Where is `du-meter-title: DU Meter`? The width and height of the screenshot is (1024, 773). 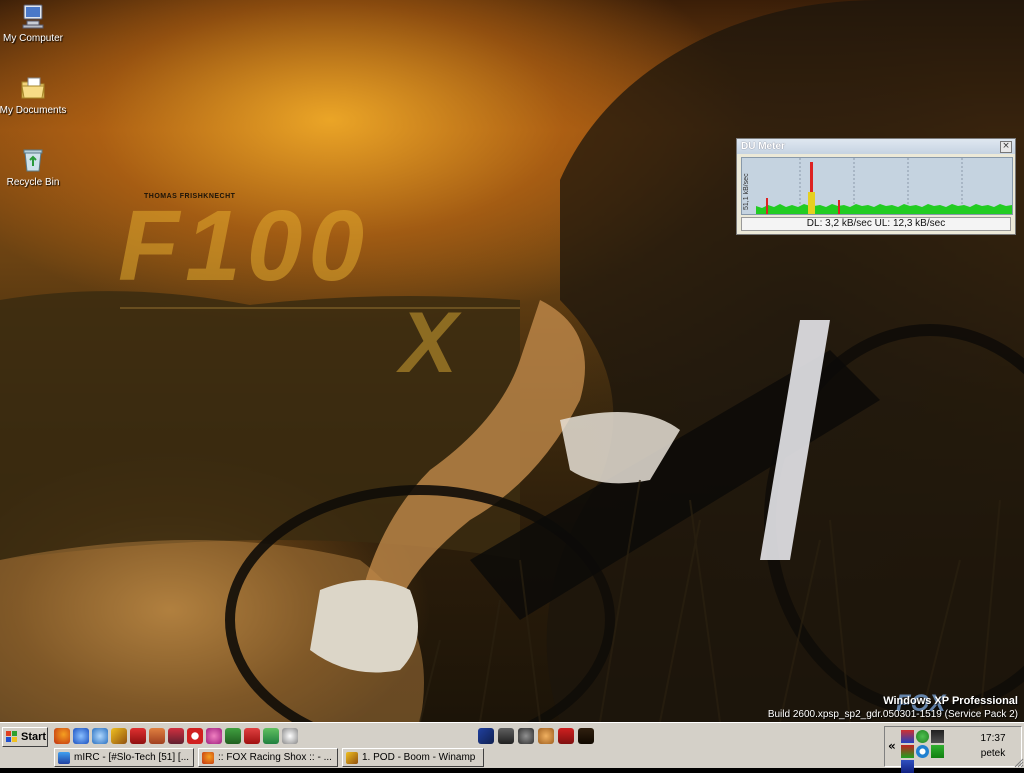 du-meter-title: DU Meter is located at coordinates (763, 146).